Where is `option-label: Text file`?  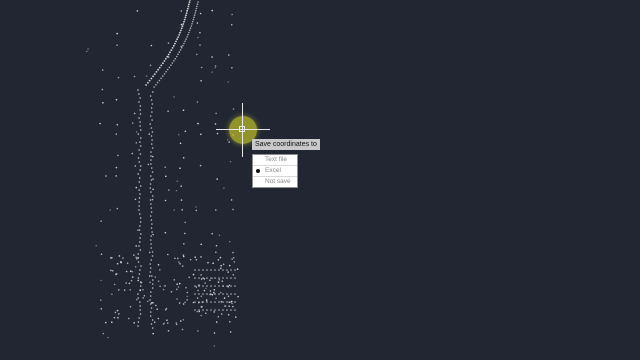 option-label: Text file is located at coordinates (276, 159).